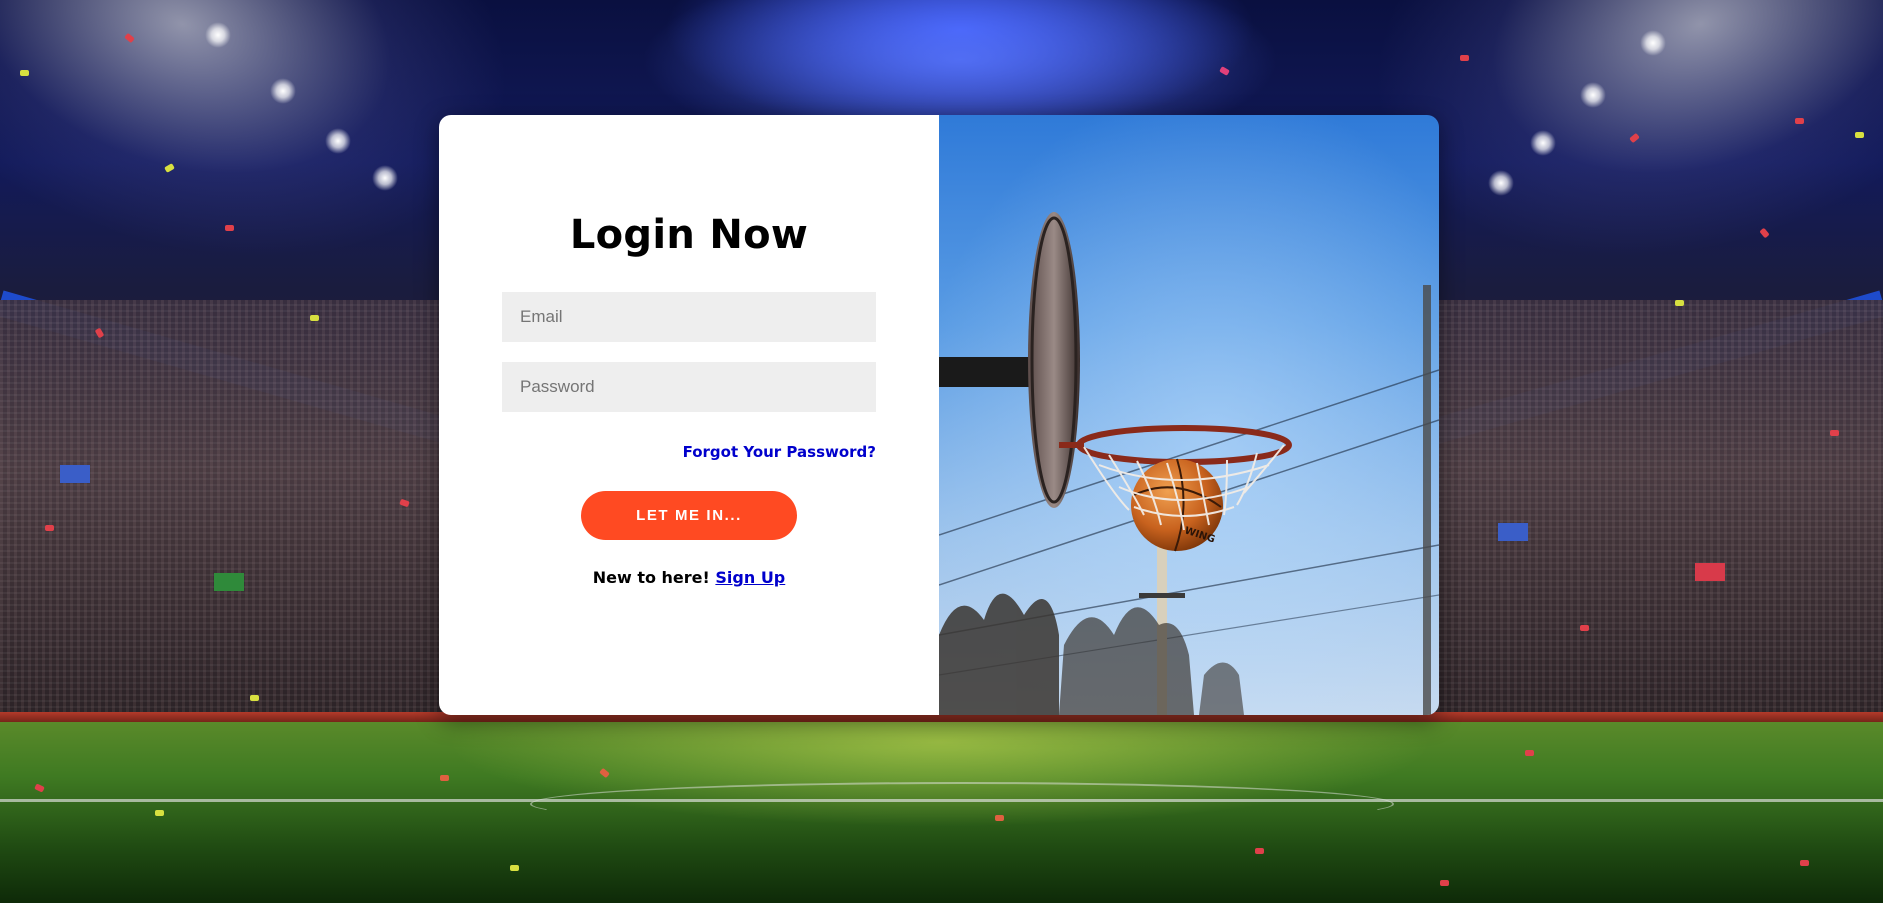 Image resolution: width=1883 pixels, height=903 pixels. Describe the element at coordinates (1054, 360) in the screenshot. I see `backboard` at that location.